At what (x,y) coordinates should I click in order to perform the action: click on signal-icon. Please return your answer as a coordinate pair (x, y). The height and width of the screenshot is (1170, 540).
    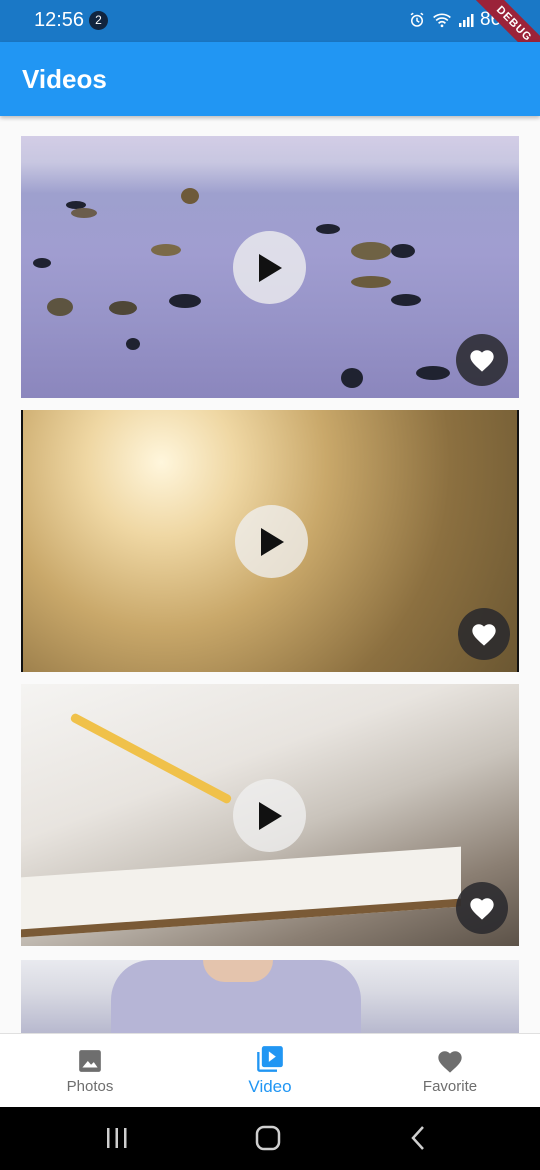
    Looking at the image, I should click on (466, 20).